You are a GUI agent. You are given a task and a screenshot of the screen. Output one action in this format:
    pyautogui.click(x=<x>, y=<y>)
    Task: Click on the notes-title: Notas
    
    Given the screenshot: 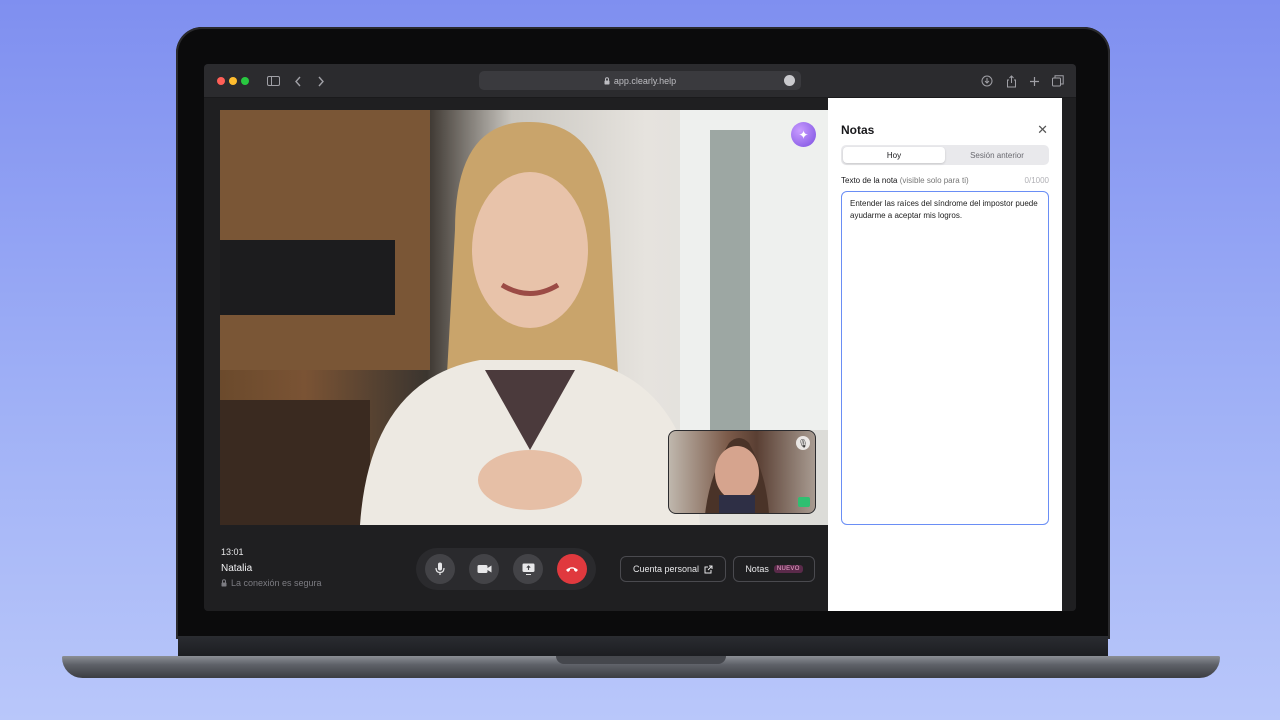 What is the action you would take?
    pyautogui.click(x=858, y=130)
    